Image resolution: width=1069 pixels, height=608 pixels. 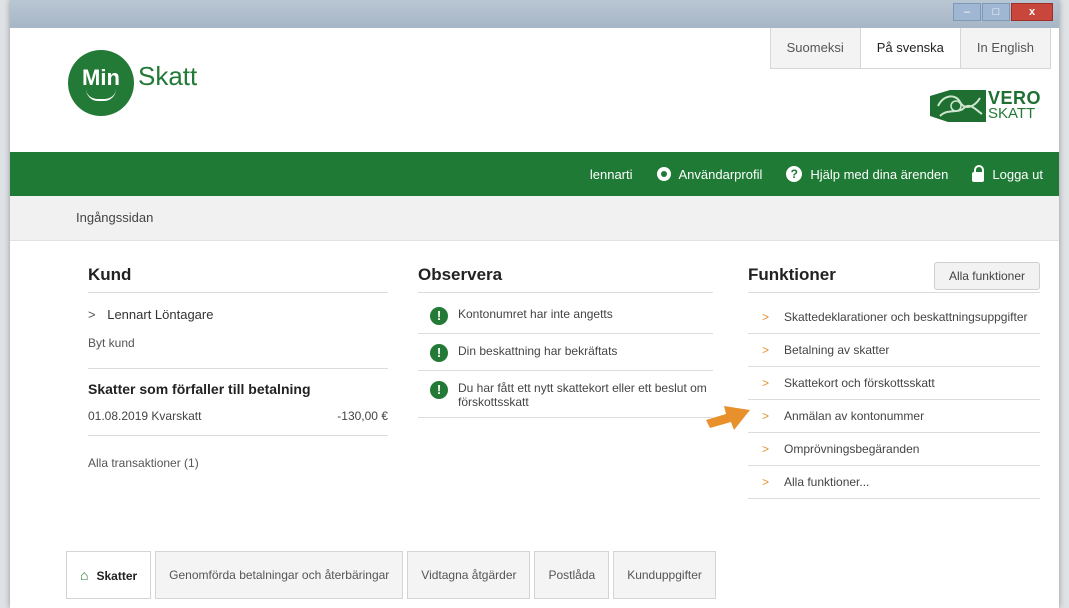 I want to click on customer-name-link: > Lennart Löntagare, so click(x=238, y=314).